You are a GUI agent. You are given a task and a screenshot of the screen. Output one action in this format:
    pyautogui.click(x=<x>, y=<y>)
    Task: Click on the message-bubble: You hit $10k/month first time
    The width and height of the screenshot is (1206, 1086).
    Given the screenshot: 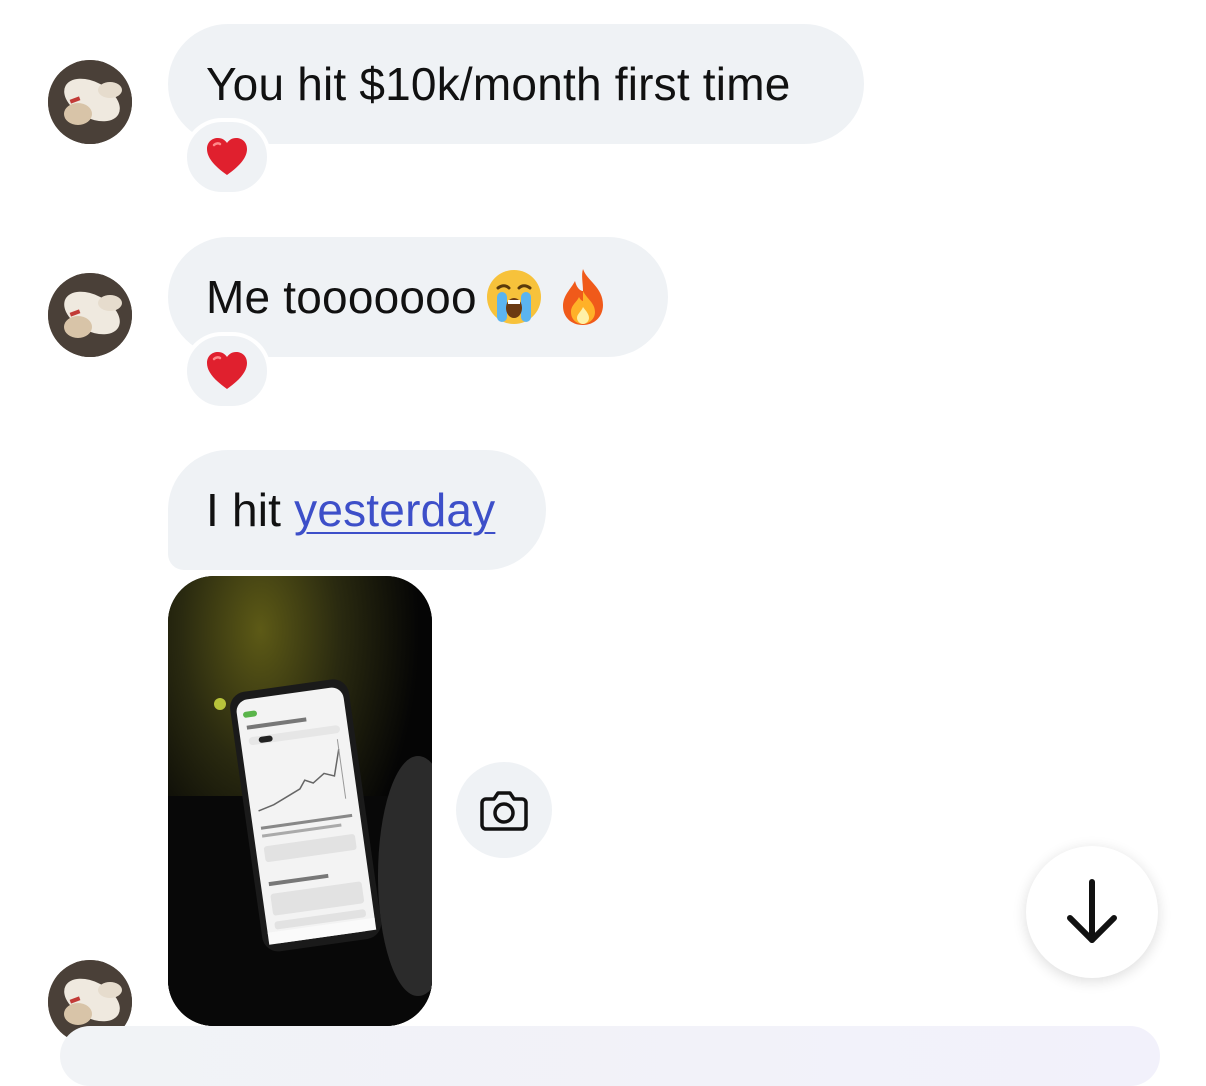 What is the action you would take?
    pyautogui.click(x=516, y=84)
    